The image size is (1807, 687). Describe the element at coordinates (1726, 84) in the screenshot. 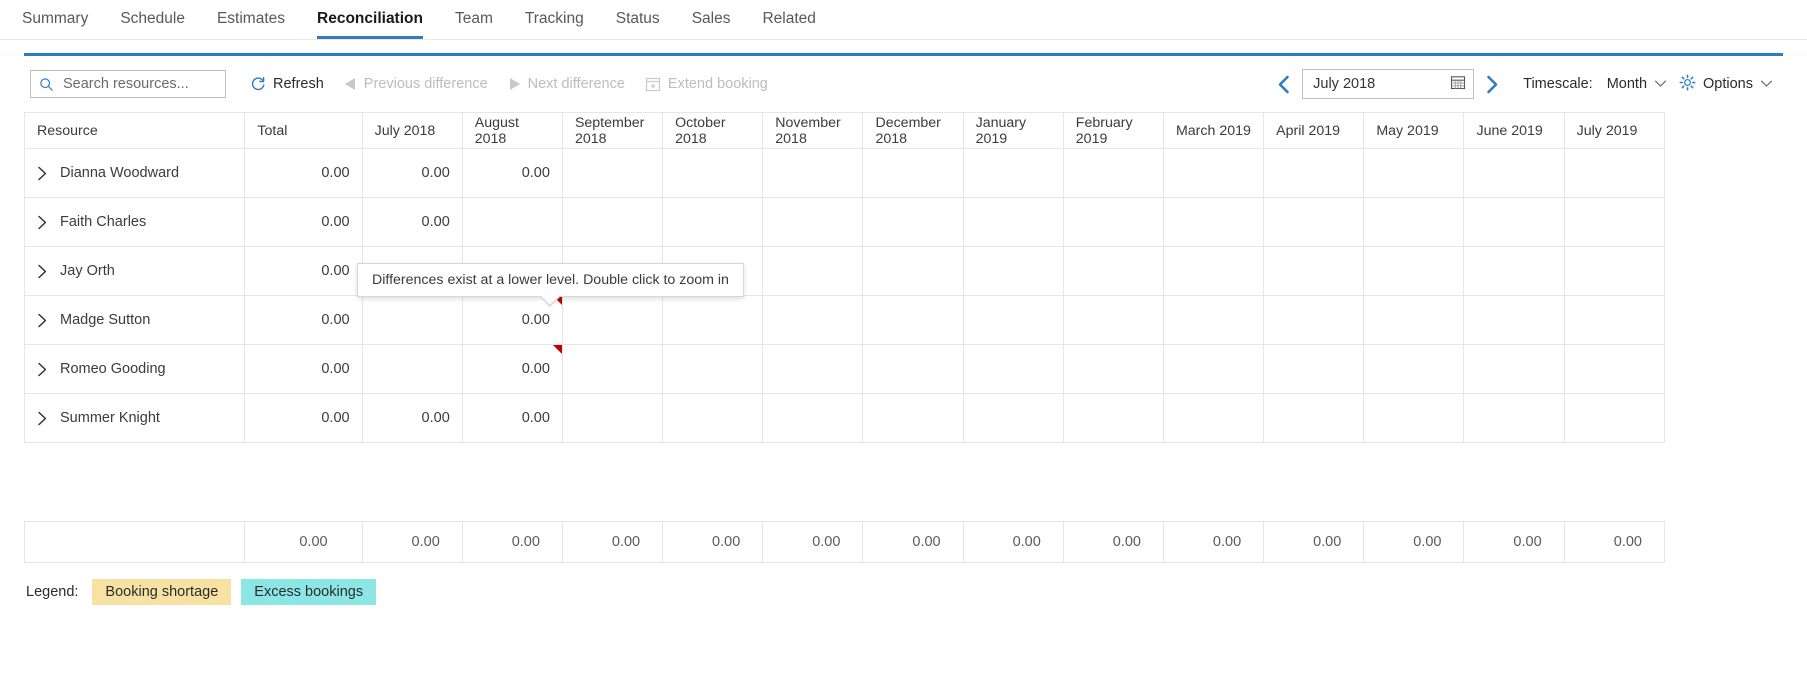

I see `options-dropdown: Options` at that location.